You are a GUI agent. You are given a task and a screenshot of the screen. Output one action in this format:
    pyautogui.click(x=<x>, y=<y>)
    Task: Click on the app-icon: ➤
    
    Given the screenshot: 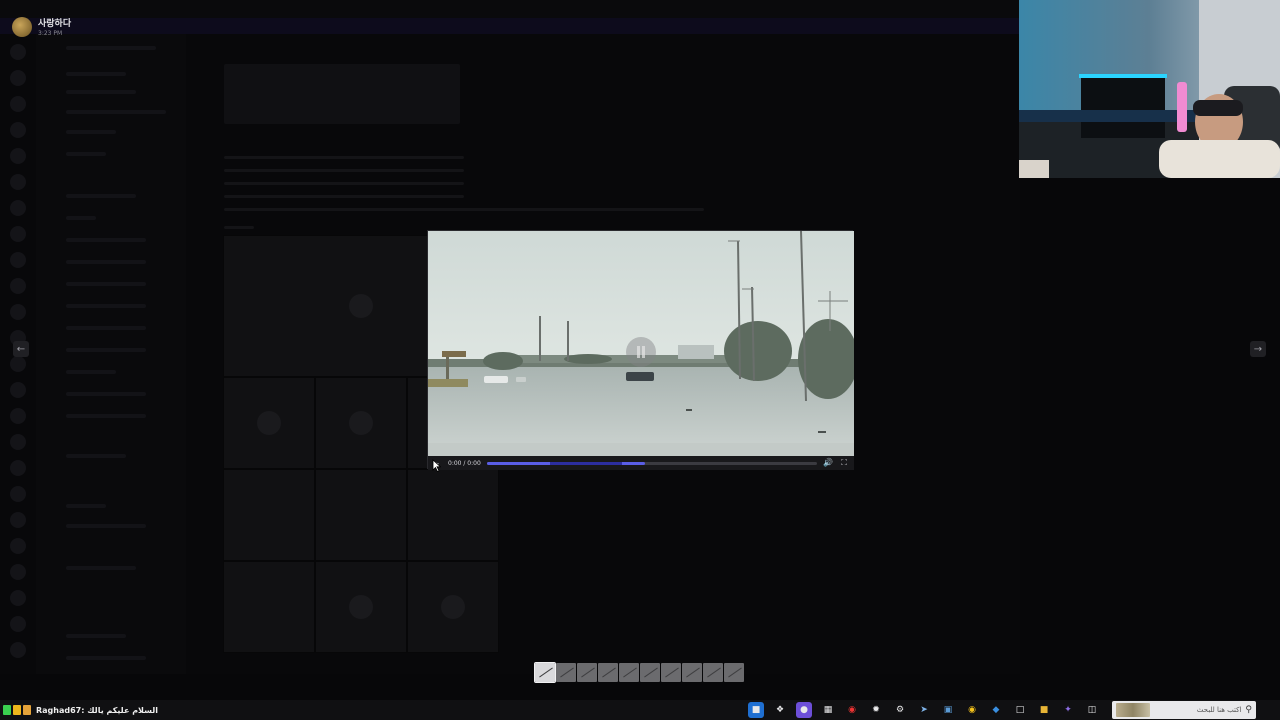 What is the action you would take?
    pyautogui.click(x=924, y=710)
    